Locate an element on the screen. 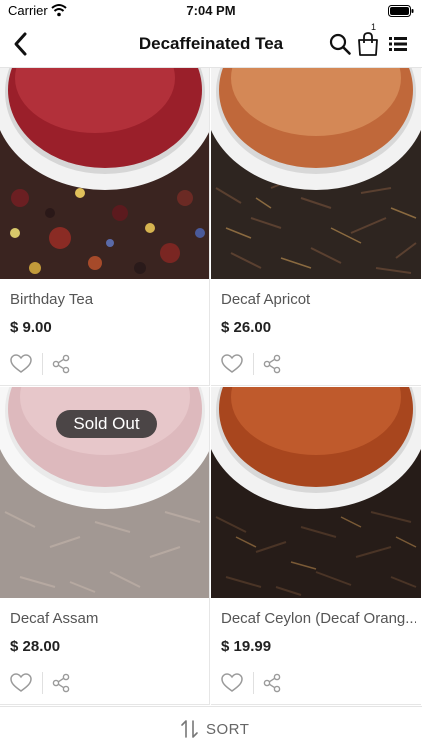 Image resolution: width=422 pixels, height=750 pixels. product-name: Decaf Apricot is located at coordinates (318, 299).